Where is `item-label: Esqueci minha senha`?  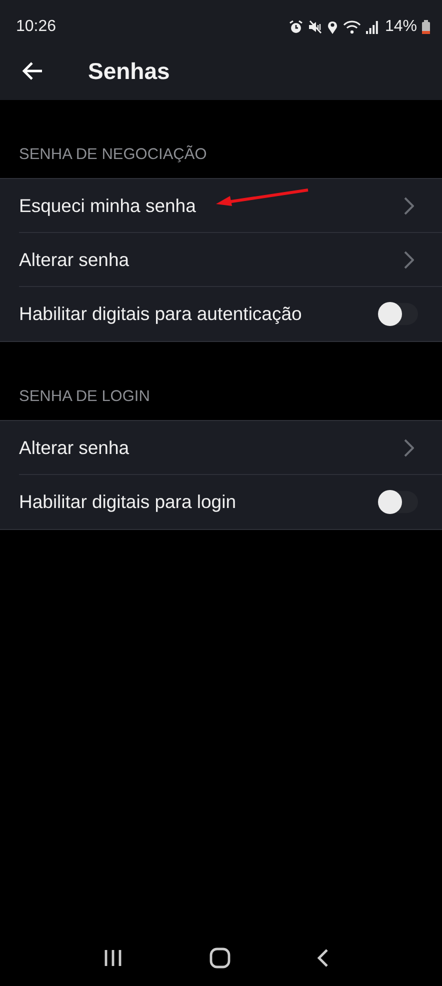 item-label: Esqueci minha senha is located at coordinates (107, 206).